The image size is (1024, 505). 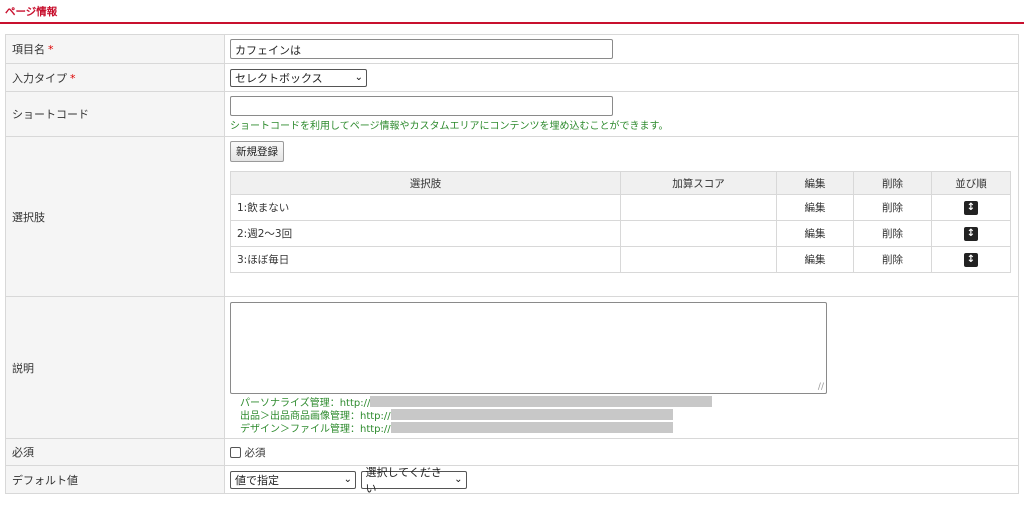 What do you see at coordinates (621, 480) in the screenshot?
I see `default-value-cell: 値で指定 ⌄ 選択してください ⌄` at bounding box center [621, 480].